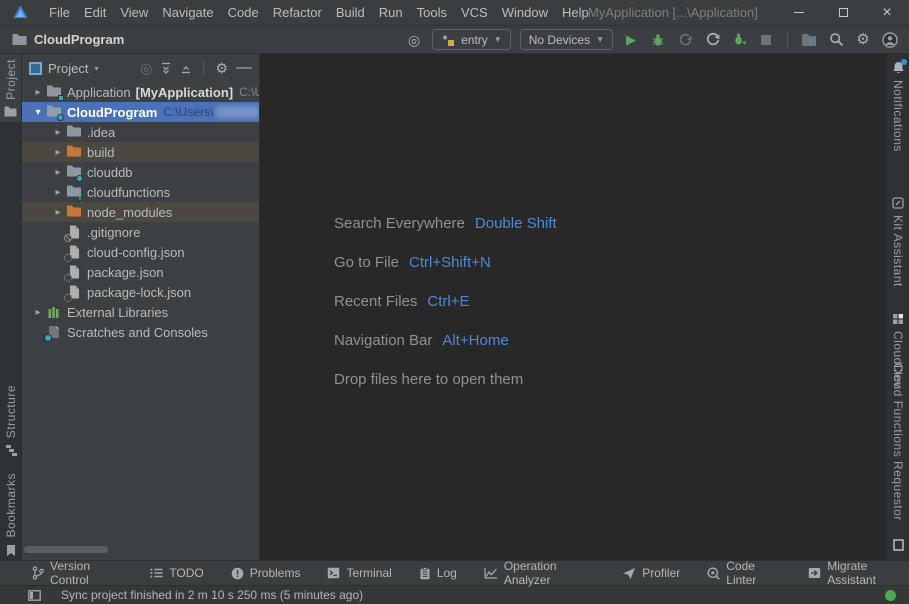 This screenshot has height=604, width=909. What do you see at coordinates (77, 573) in the screenshot?
I see `tool-version-control: Version Control` at bounding box center [77, 573].